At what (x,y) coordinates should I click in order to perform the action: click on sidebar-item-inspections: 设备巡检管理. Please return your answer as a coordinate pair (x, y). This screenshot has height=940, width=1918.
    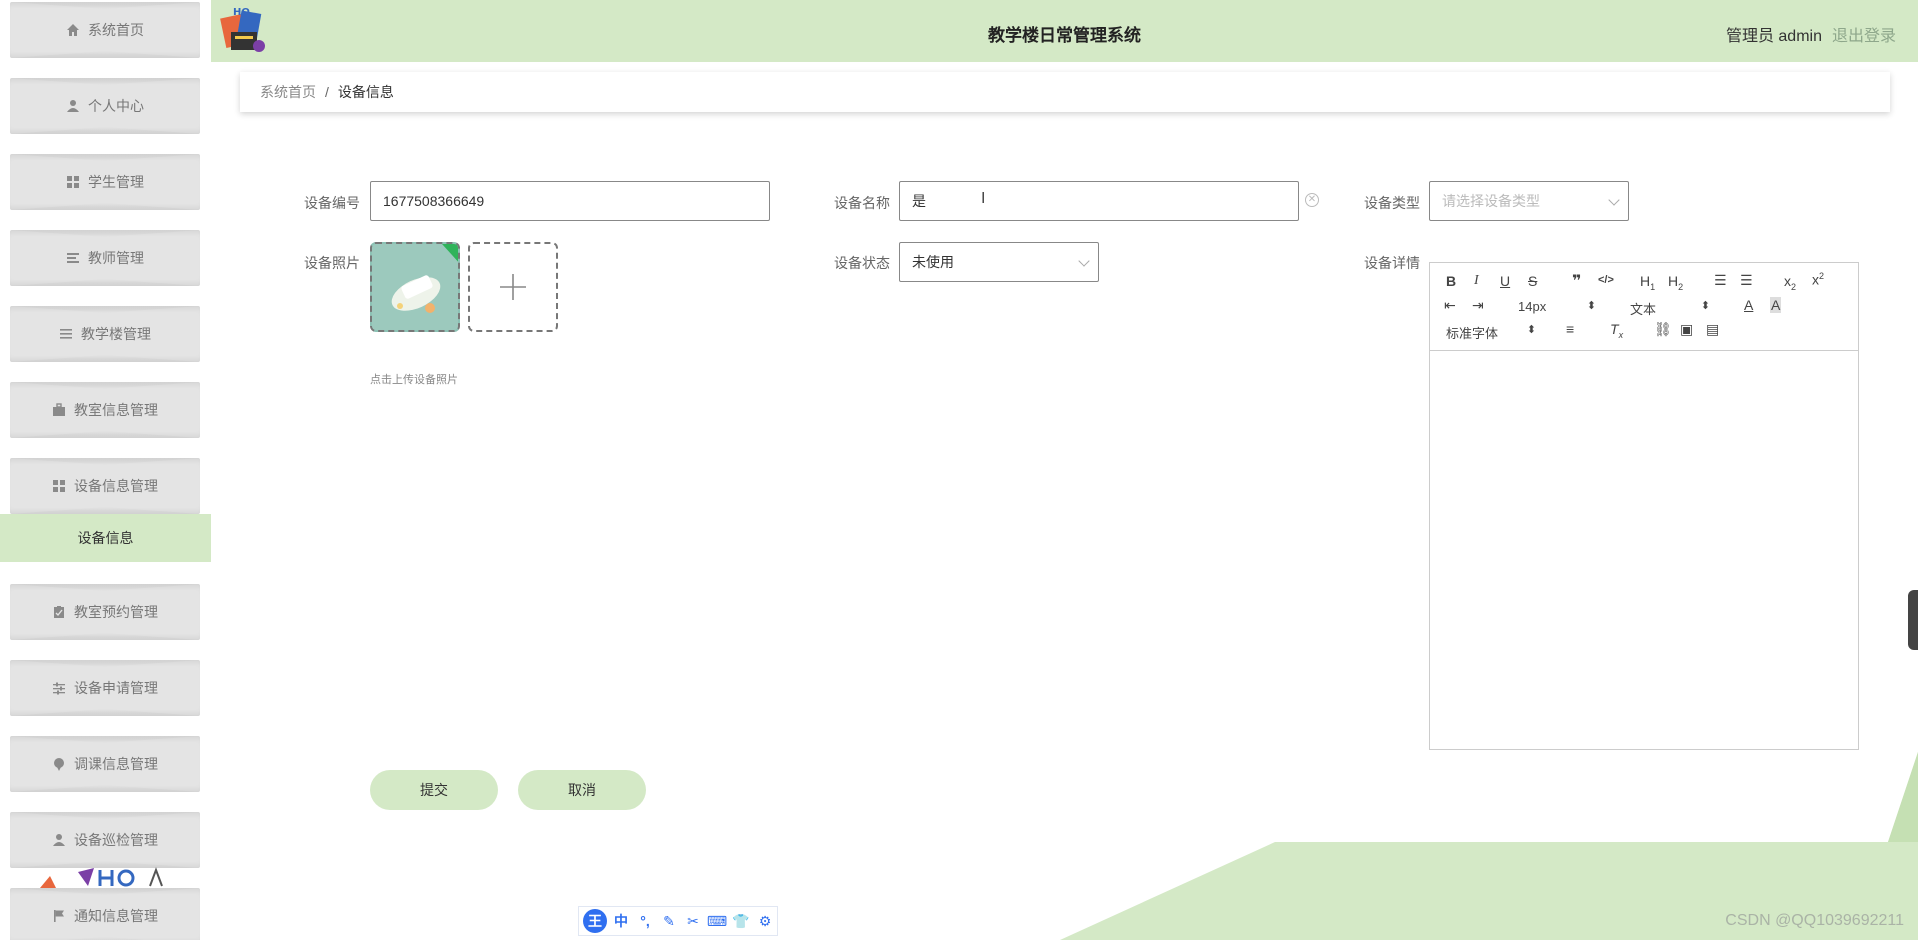
    Looking at the image, I should click on (105, 840).